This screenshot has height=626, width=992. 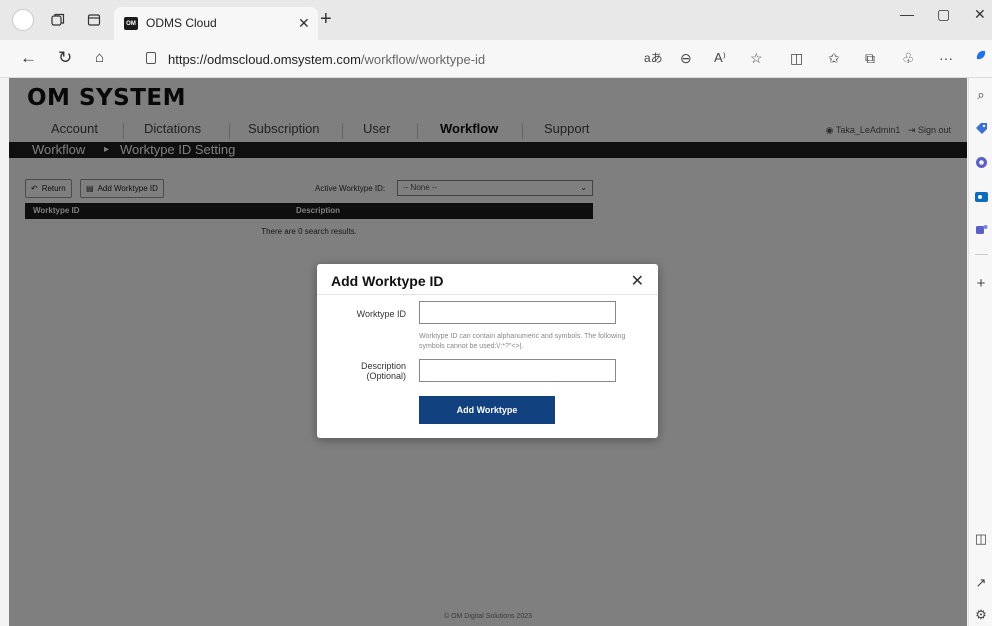 What do you see at coordinates (383, 366) in the screenshot?
I see `description-label-line1: Description` at bounding box center [383, 366].